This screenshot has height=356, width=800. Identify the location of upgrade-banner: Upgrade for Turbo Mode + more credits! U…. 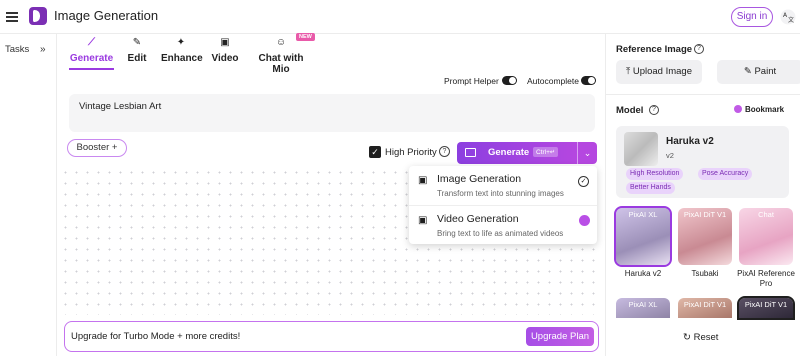
(331, 336).